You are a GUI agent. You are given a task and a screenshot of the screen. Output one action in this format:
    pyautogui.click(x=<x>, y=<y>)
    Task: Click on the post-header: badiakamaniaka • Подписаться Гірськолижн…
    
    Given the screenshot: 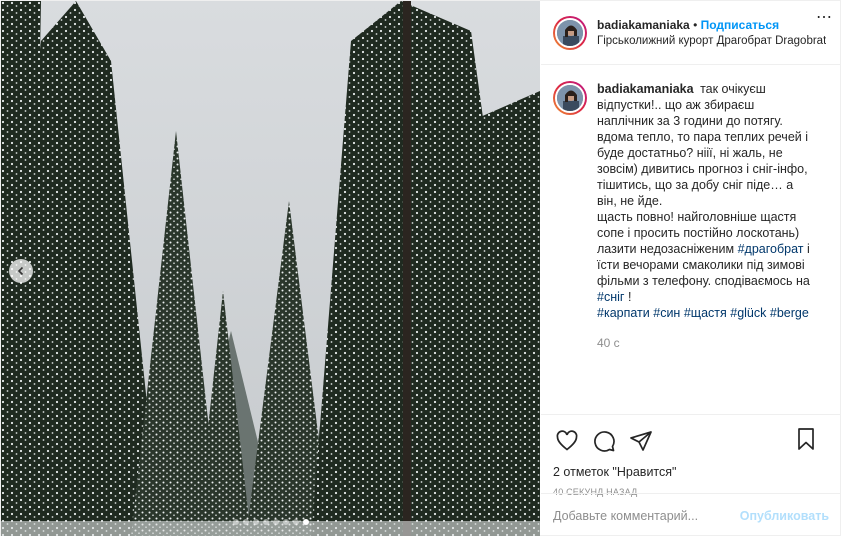 What is the action you would take?
    pyautogui.click(x=691, y=33)
    